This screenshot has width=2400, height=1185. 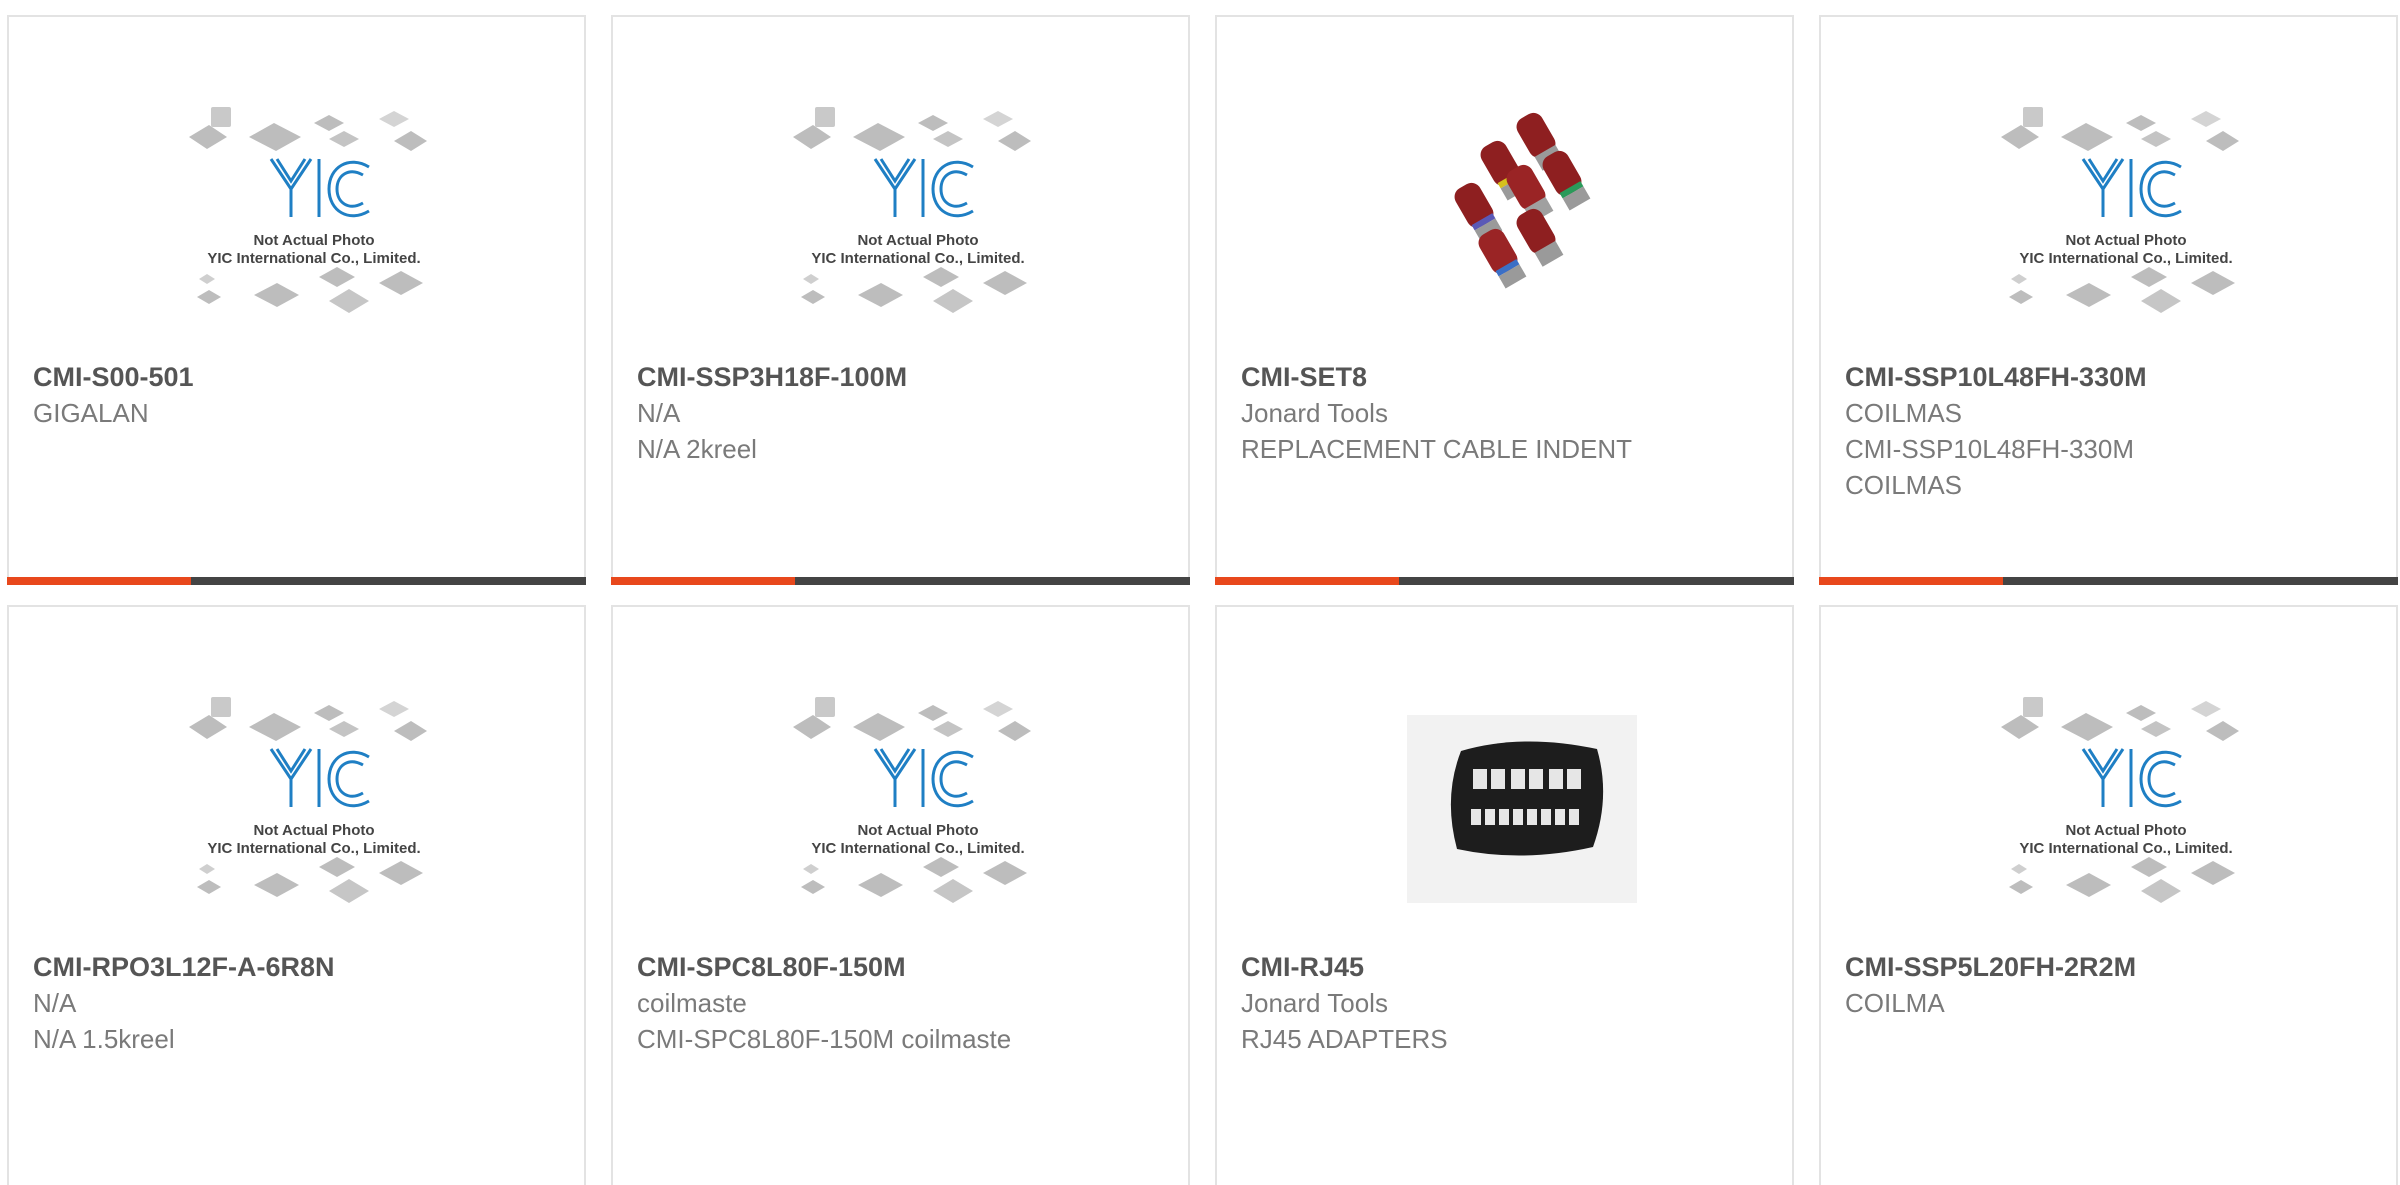 I want to click on part-number: CMI-SSP3H18F-100M, so click(x=902, y=377).